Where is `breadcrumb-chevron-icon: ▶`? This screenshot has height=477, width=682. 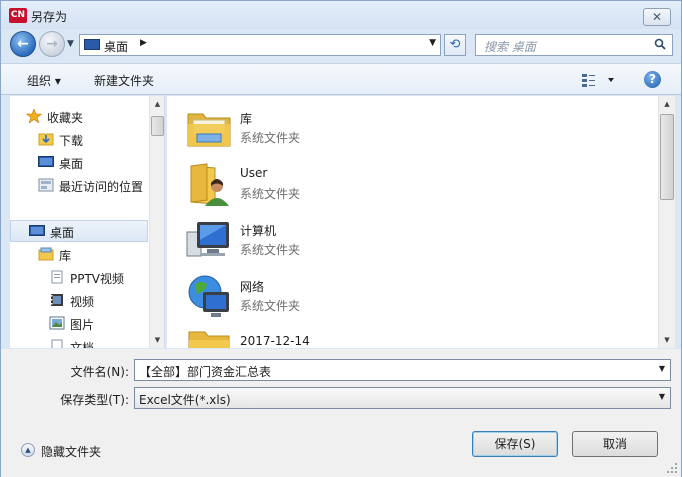 breadcrumb-chevron-icon: ▶ is located at coordinates (143, 43).